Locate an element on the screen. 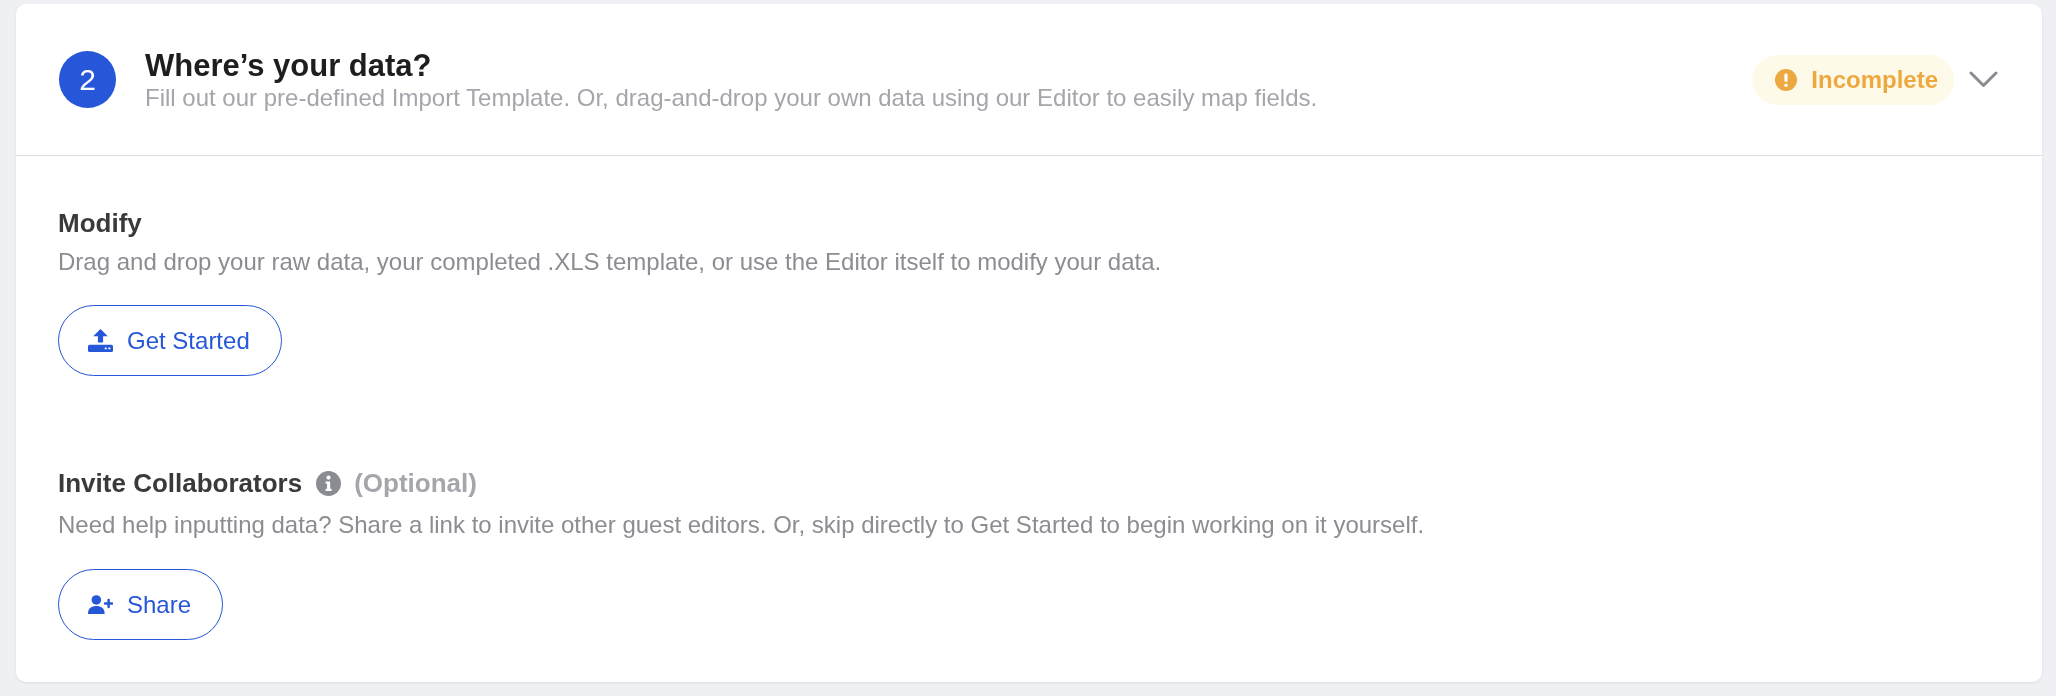 This screenshot has width=2056, height=696. optional-note: (Optional) is located at coordinates (415, 483).